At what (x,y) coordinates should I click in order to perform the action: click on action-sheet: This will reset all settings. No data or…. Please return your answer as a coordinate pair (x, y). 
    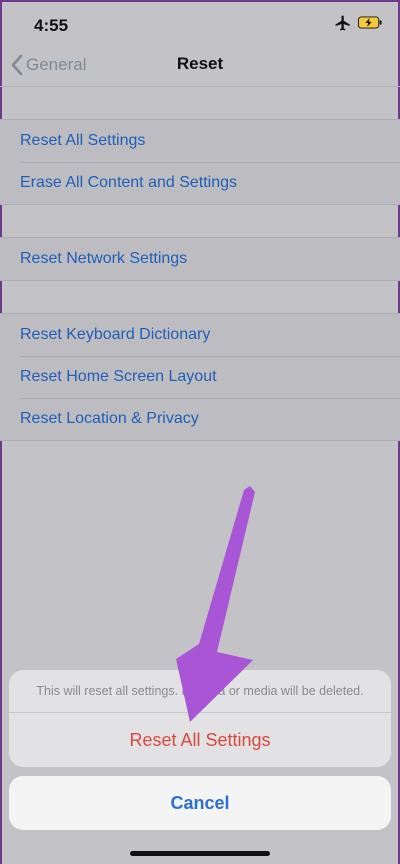
    Looking at the image, I should click on (200, 718).